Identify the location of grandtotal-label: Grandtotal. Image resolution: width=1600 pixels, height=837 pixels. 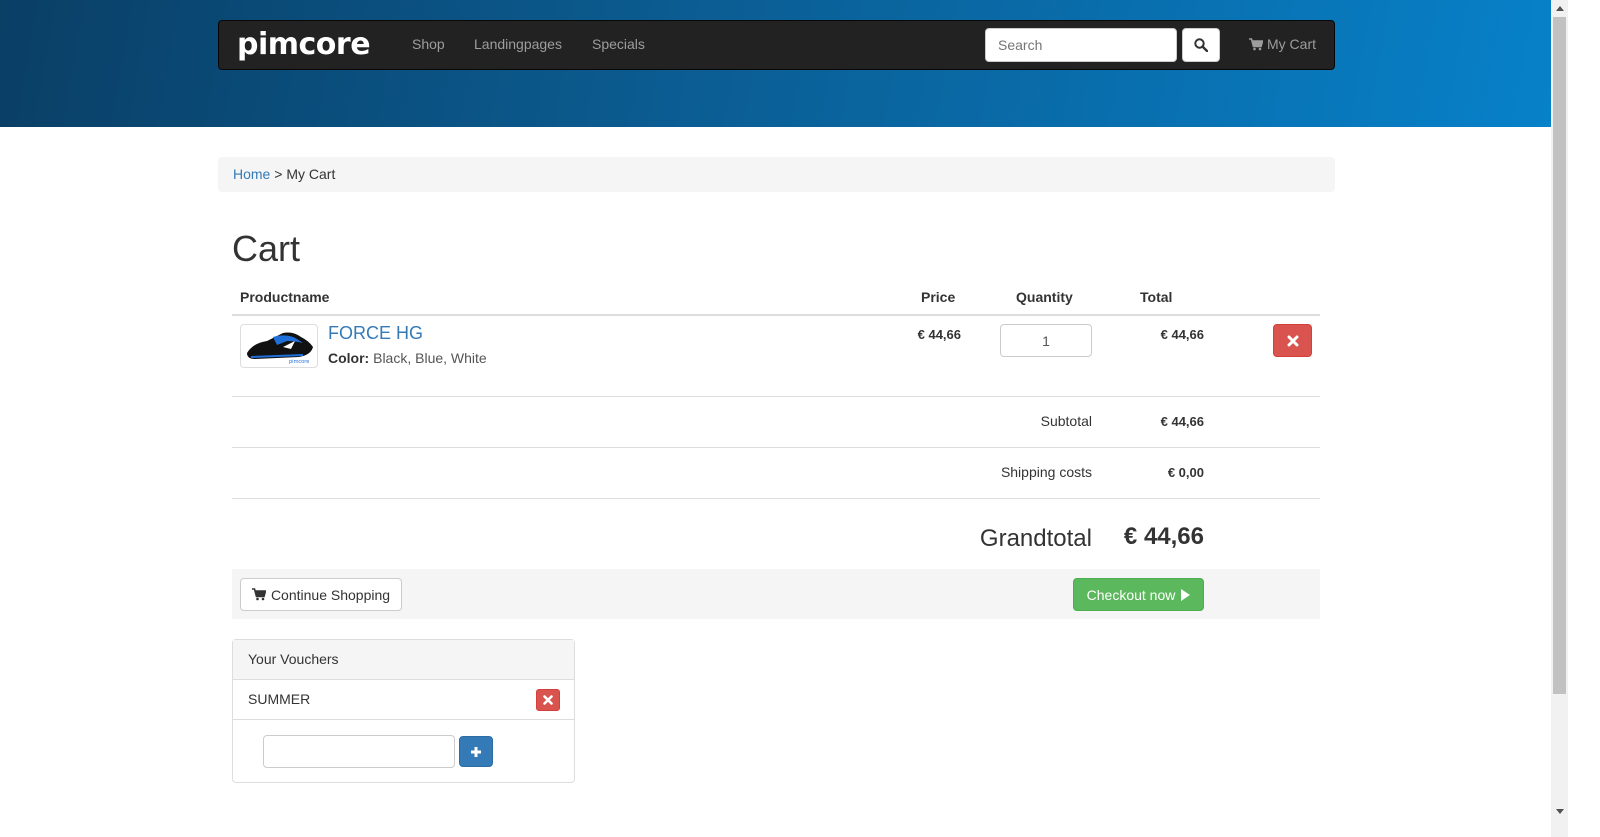
(1035, 538).